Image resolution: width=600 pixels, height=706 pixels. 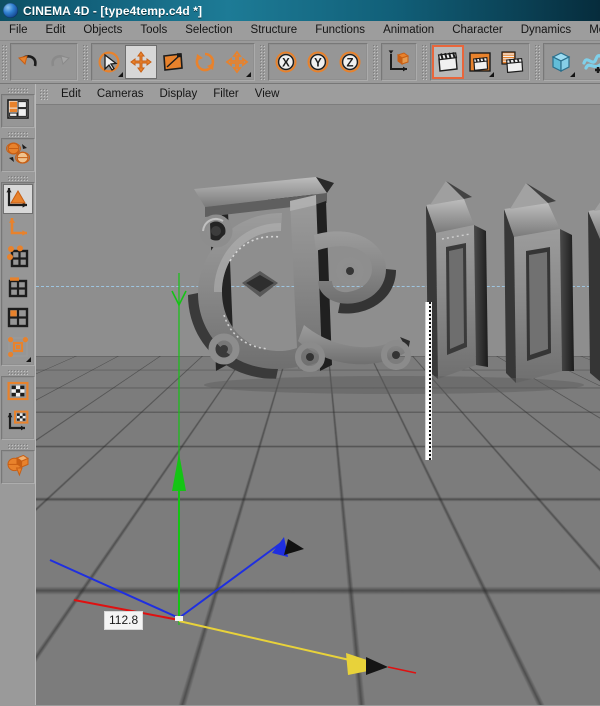 What do you see at coordinates (477, 30) in the screenshot?
I see `menu-item-character: Character` at bounding box center [477, 30].